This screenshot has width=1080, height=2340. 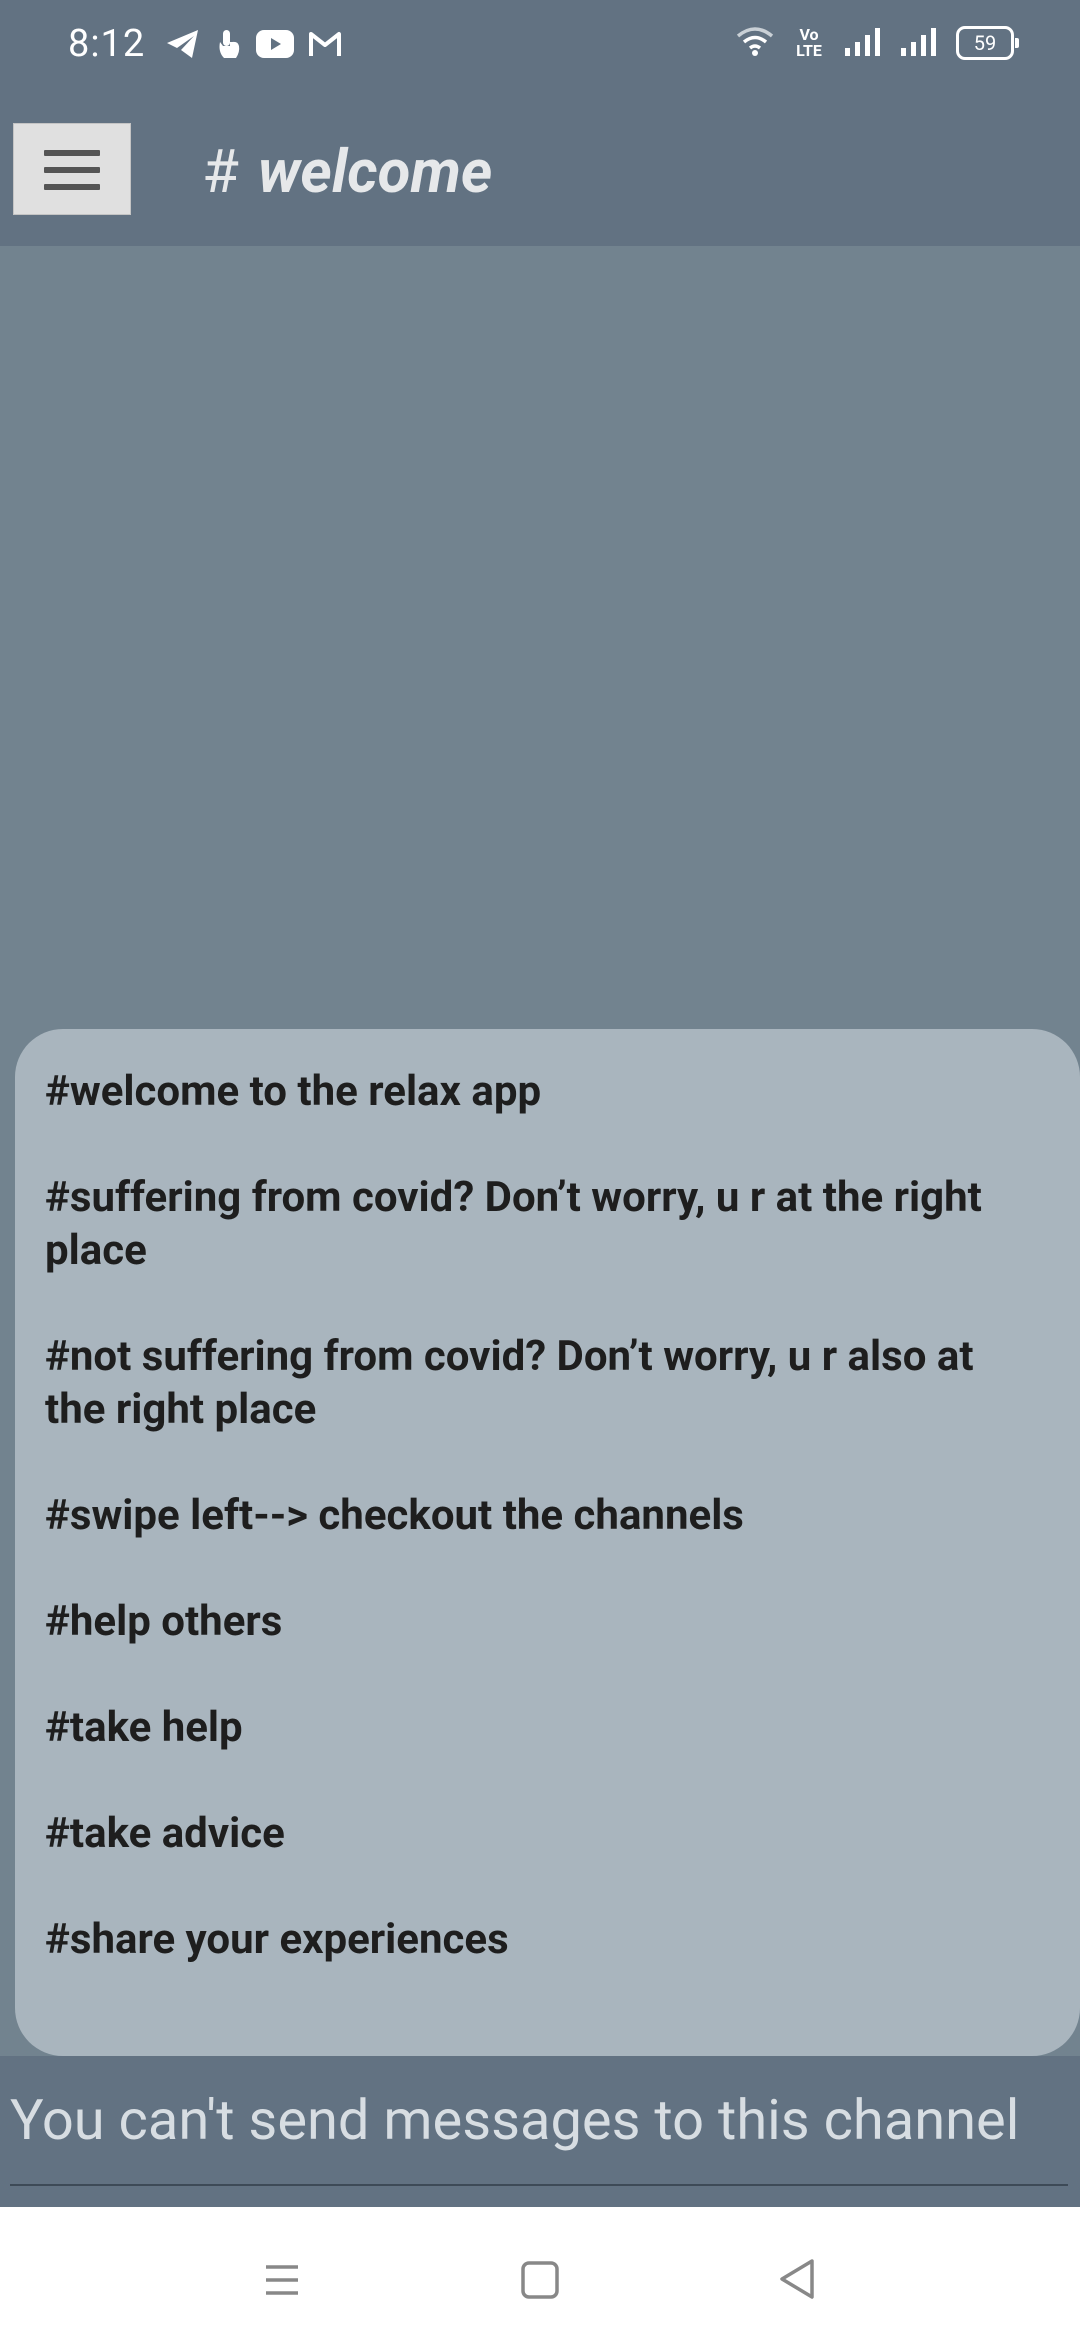 I want to click on volte-icon: Vo LTE, so click(x=809, y=42).